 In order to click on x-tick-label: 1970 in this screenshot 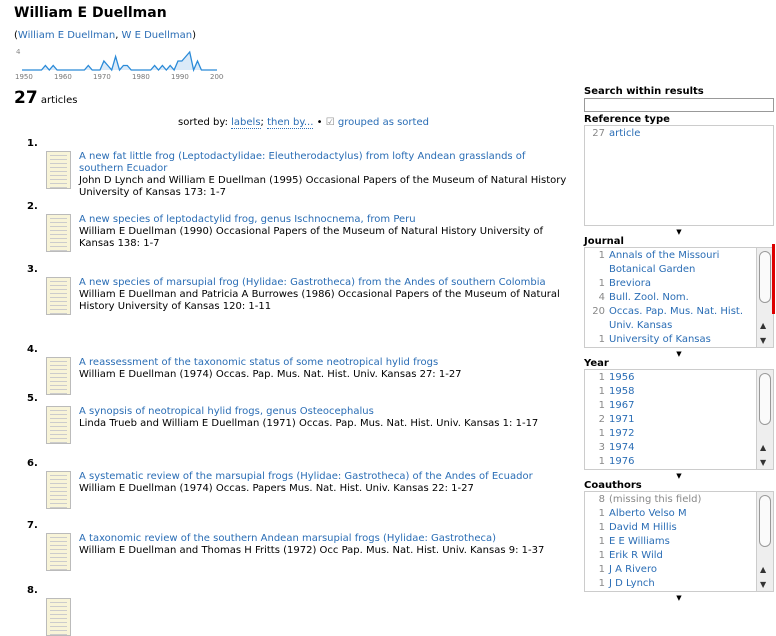, I will do `click(102, 77)`.